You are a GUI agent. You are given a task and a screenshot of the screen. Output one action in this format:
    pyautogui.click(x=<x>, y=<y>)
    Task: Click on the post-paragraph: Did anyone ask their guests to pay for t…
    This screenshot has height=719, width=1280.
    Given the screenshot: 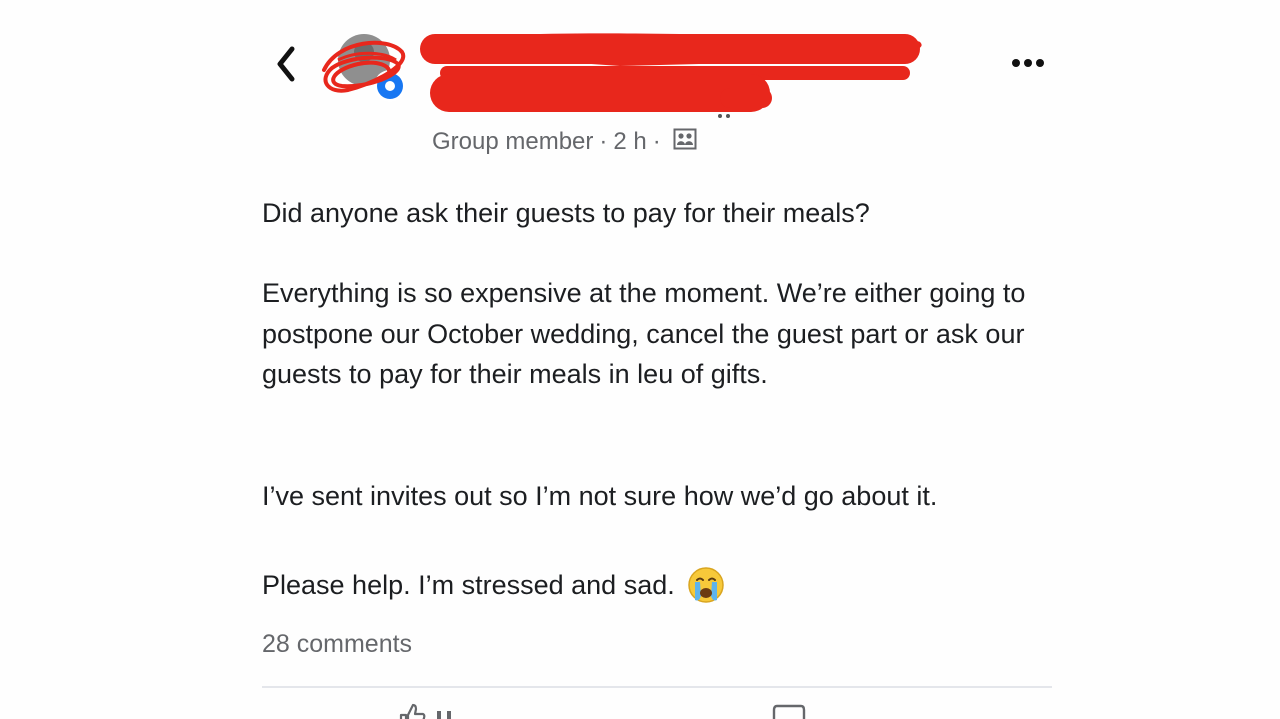 What is the action you would take?
    pyautogui.click(x=566, y=213)
    